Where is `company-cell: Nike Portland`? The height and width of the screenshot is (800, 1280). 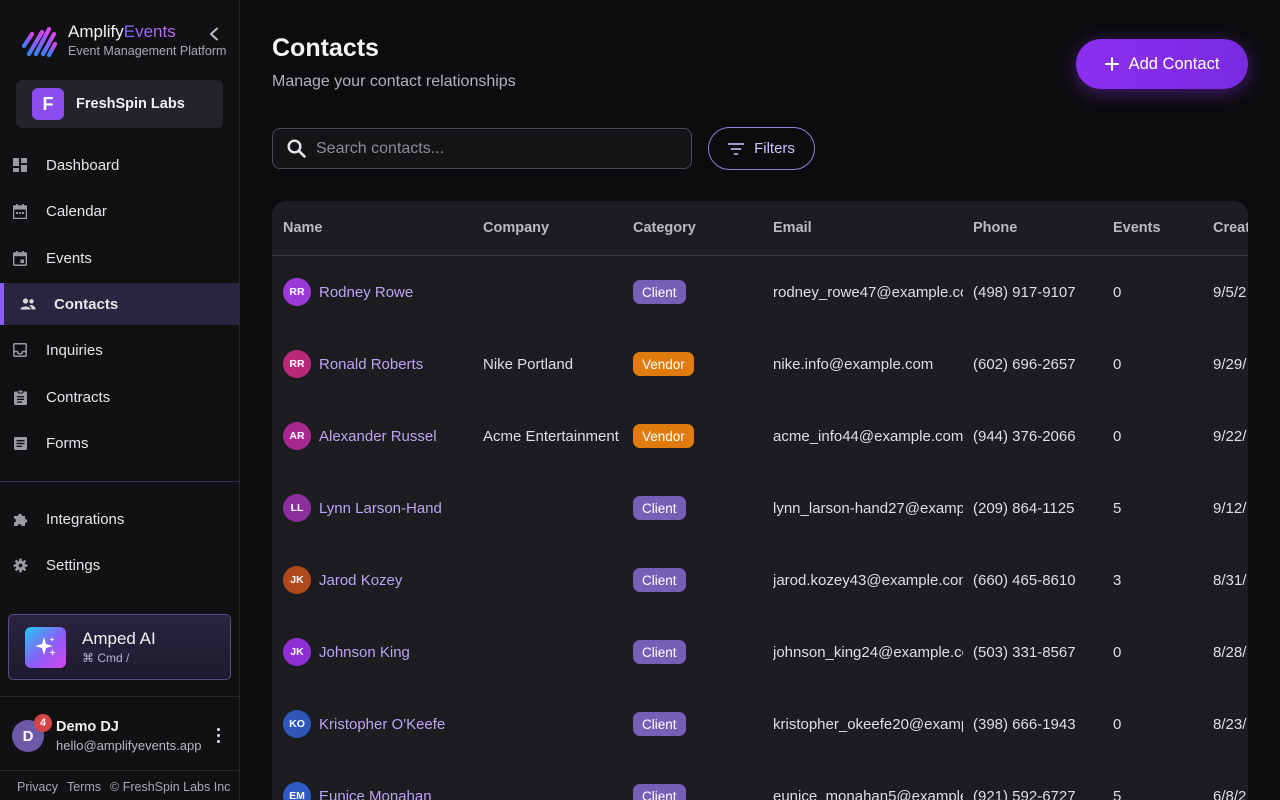
company-cell: Nike Portland is located at coordinates (528, 364).